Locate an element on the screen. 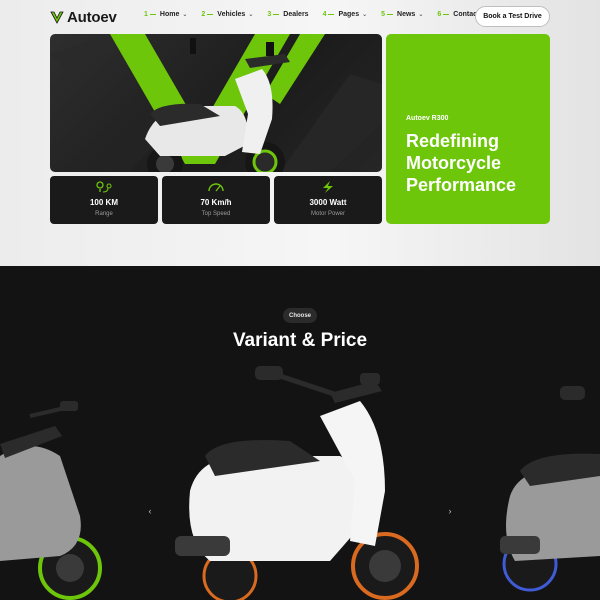 The width and height of the screenshot is (600, 600). logo-mark-icon is located at coordinates (57, 17).